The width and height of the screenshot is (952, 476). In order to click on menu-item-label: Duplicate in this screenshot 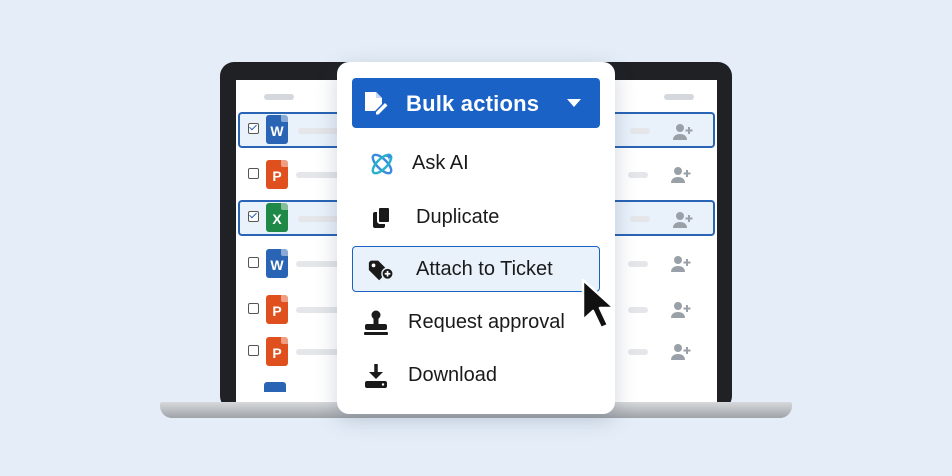, I will do `click(458, 217)`.